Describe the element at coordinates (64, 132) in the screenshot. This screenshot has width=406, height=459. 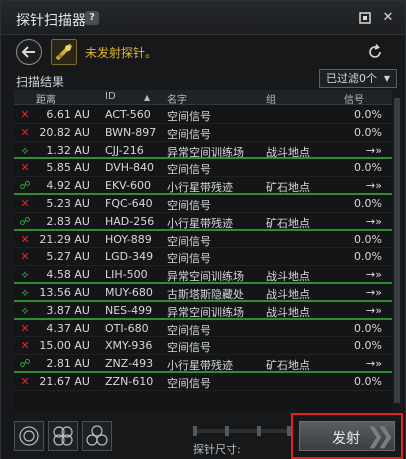
I see `cell-distance: 20.82 AU` at that location.